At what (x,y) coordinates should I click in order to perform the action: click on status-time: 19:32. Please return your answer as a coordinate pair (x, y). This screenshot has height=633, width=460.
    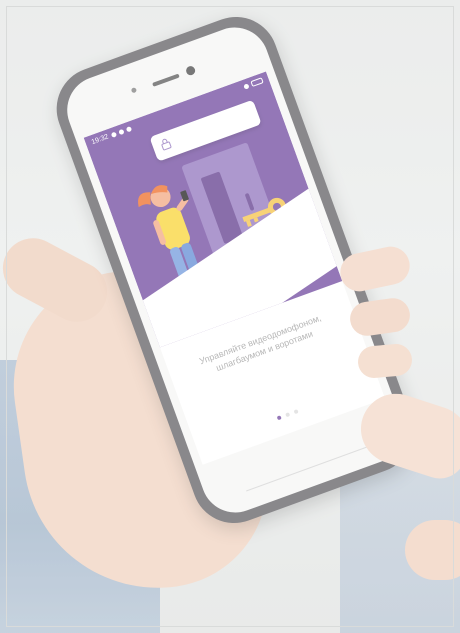
    Looking at the image, I should click on (100, 139).